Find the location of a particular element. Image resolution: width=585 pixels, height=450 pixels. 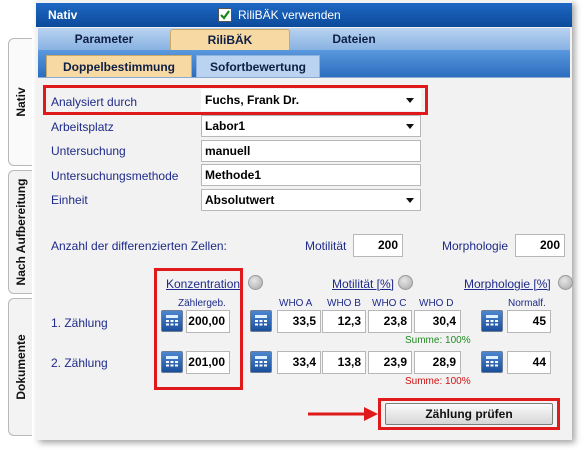

motilitaet-count-label: Motilität is located at coordinates (326, 246).